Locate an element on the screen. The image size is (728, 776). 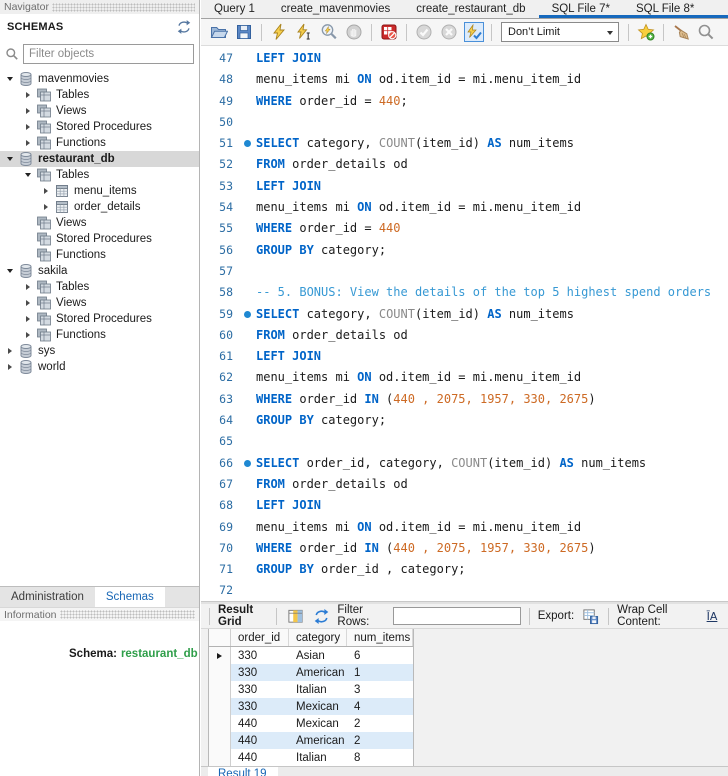
cell-num-items: 6 is located at coordinates (380, 655).